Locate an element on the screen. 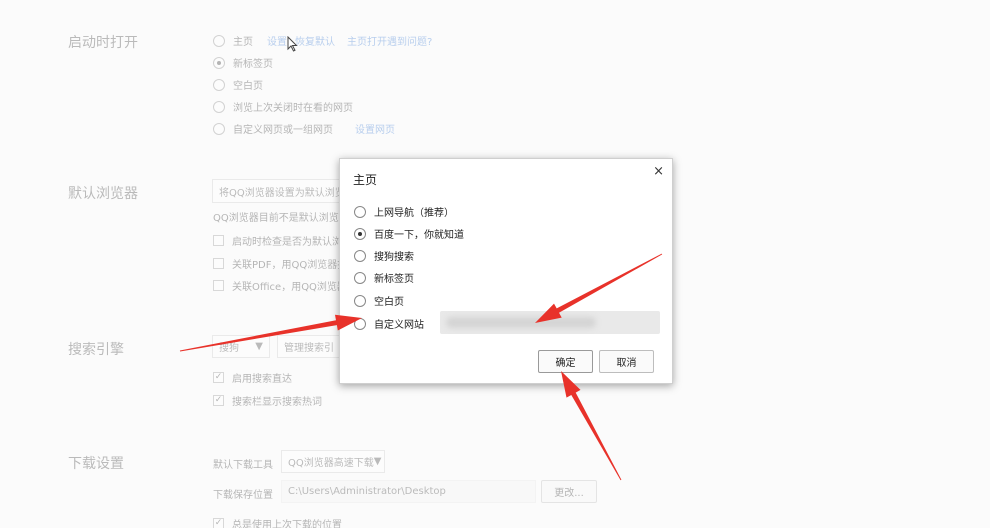 This screenshot has width=990, height=528. ok-button: 确定 is located at coordinates (565, 361).